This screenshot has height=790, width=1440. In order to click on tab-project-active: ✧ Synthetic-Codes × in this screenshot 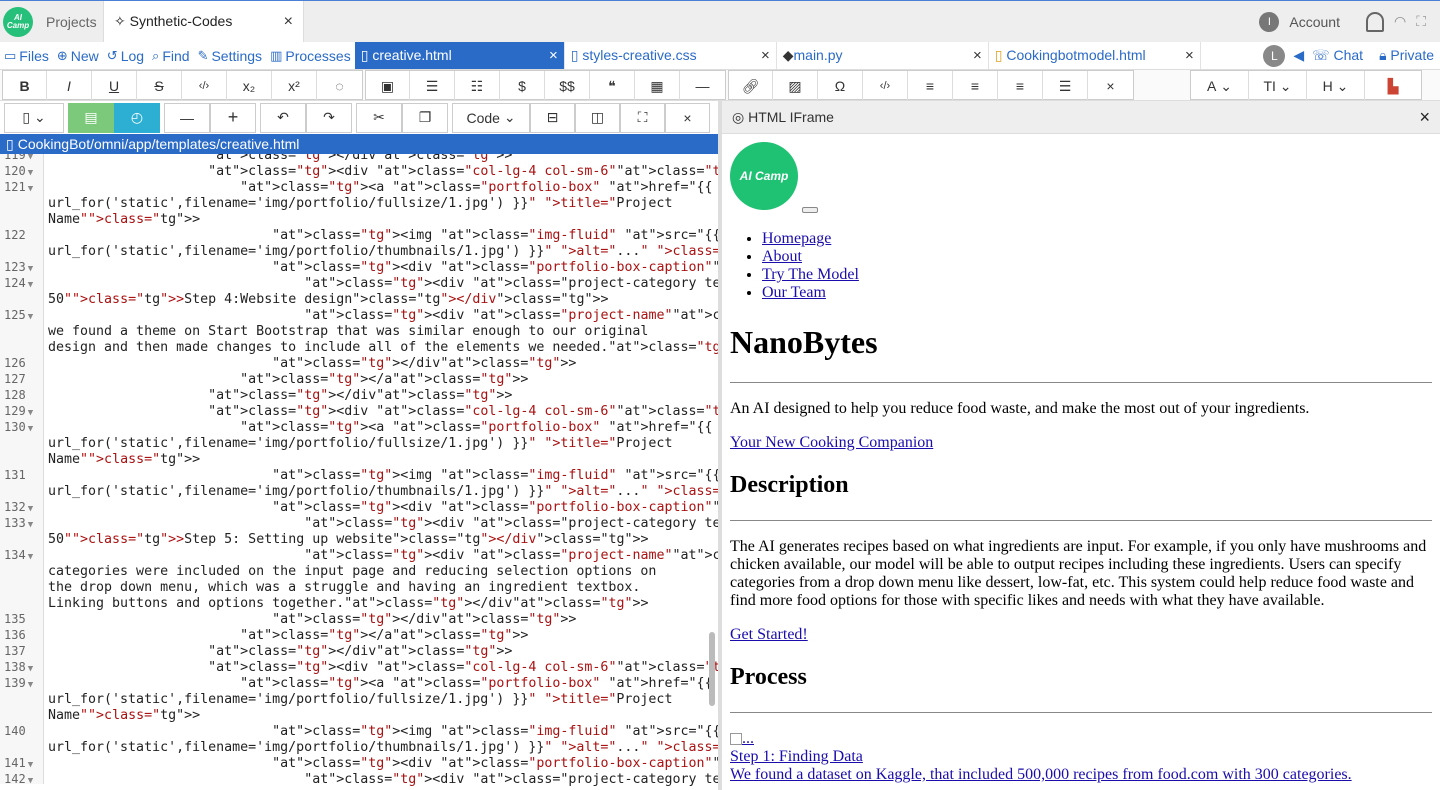, I will do `click(204, 21)`.